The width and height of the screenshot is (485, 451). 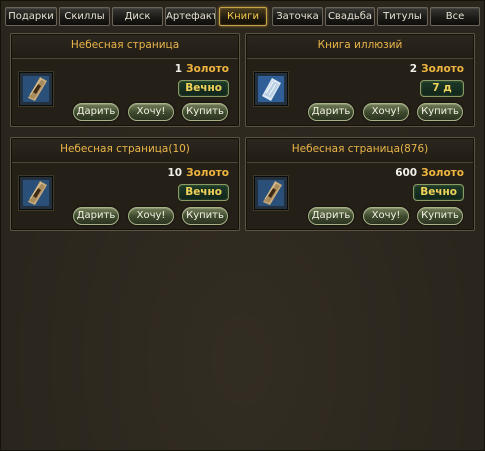 I want to click on item-price: 600 Золото, so click(x=429, y=173).